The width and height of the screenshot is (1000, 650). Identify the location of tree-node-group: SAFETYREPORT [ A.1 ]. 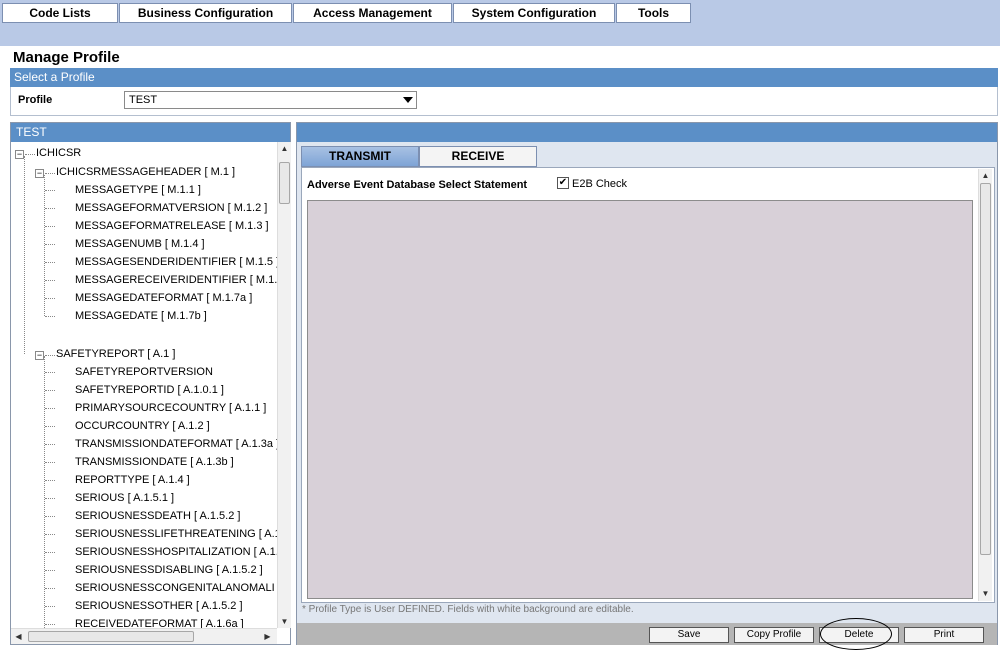
(115, 354).